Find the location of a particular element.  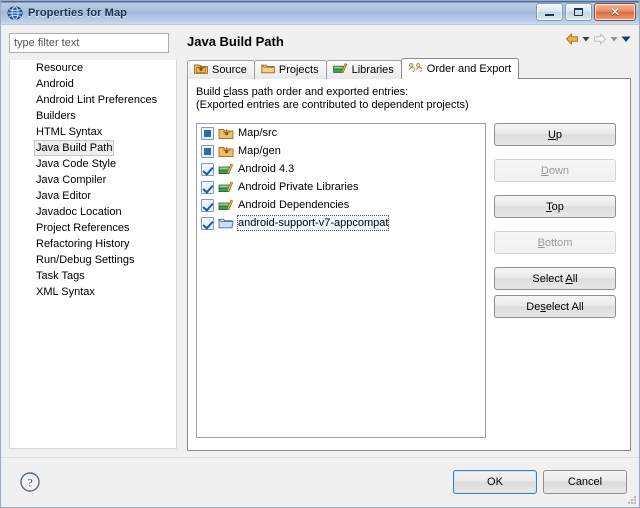

deselect-all-button: Deselect All is located at coordinates (555, 306).